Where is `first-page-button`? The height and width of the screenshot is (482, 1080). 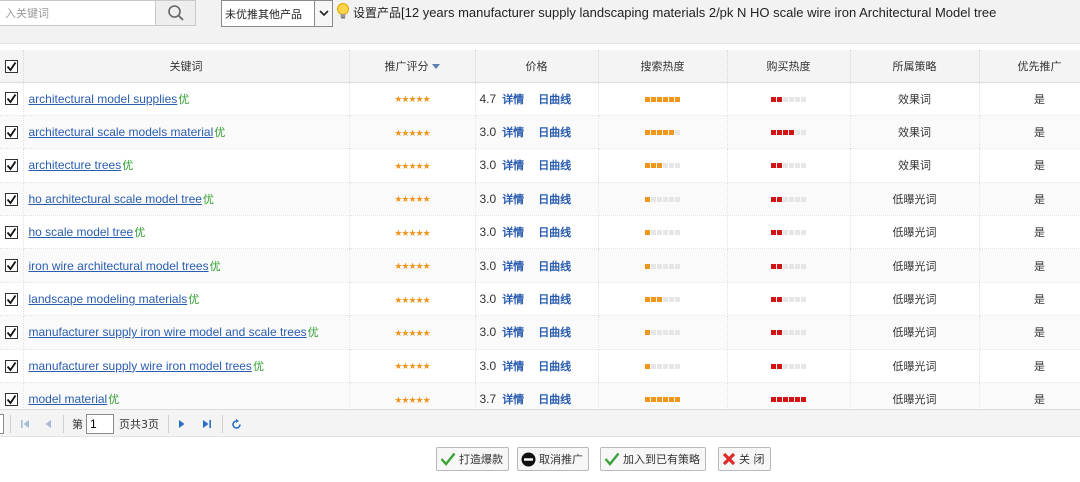
first-page-button is located at coordinates (25, 424).